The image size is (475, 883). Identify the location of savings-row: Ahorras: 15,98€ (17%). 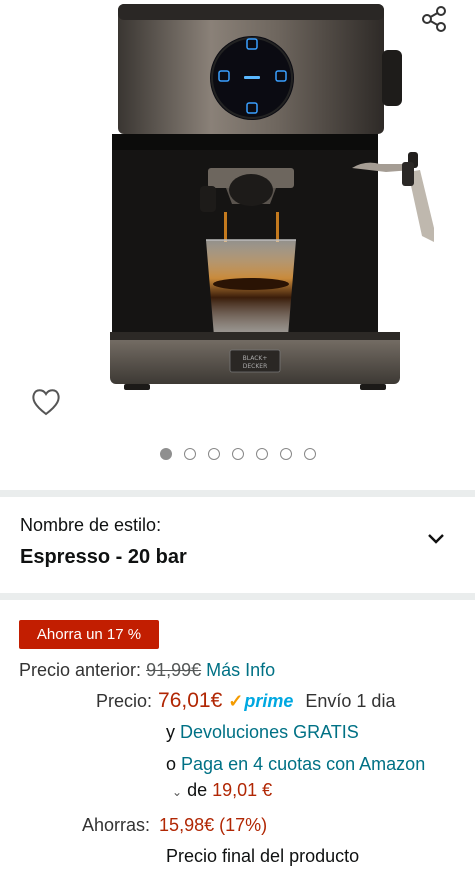
(174, 825).